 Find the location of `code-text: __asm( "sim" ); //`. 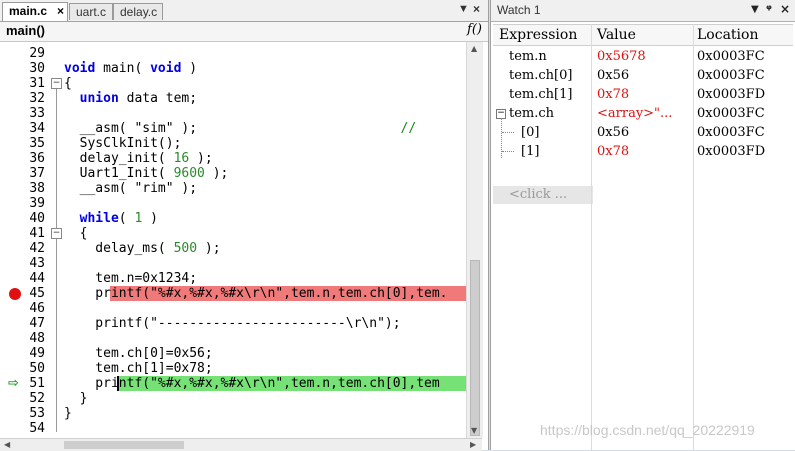

code-text: __asm( "sim" ); // is located at coordinates (240, 128).